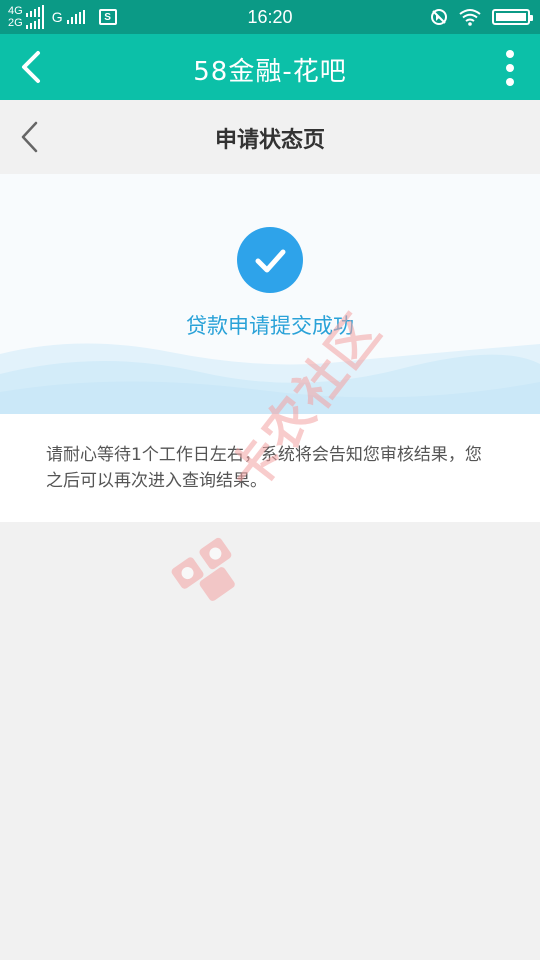 This screenshot has width=540, height=960. Describe the element at coordinates (15, 11) in the screenshot. I see `network-4g-label: 4G` at that location.